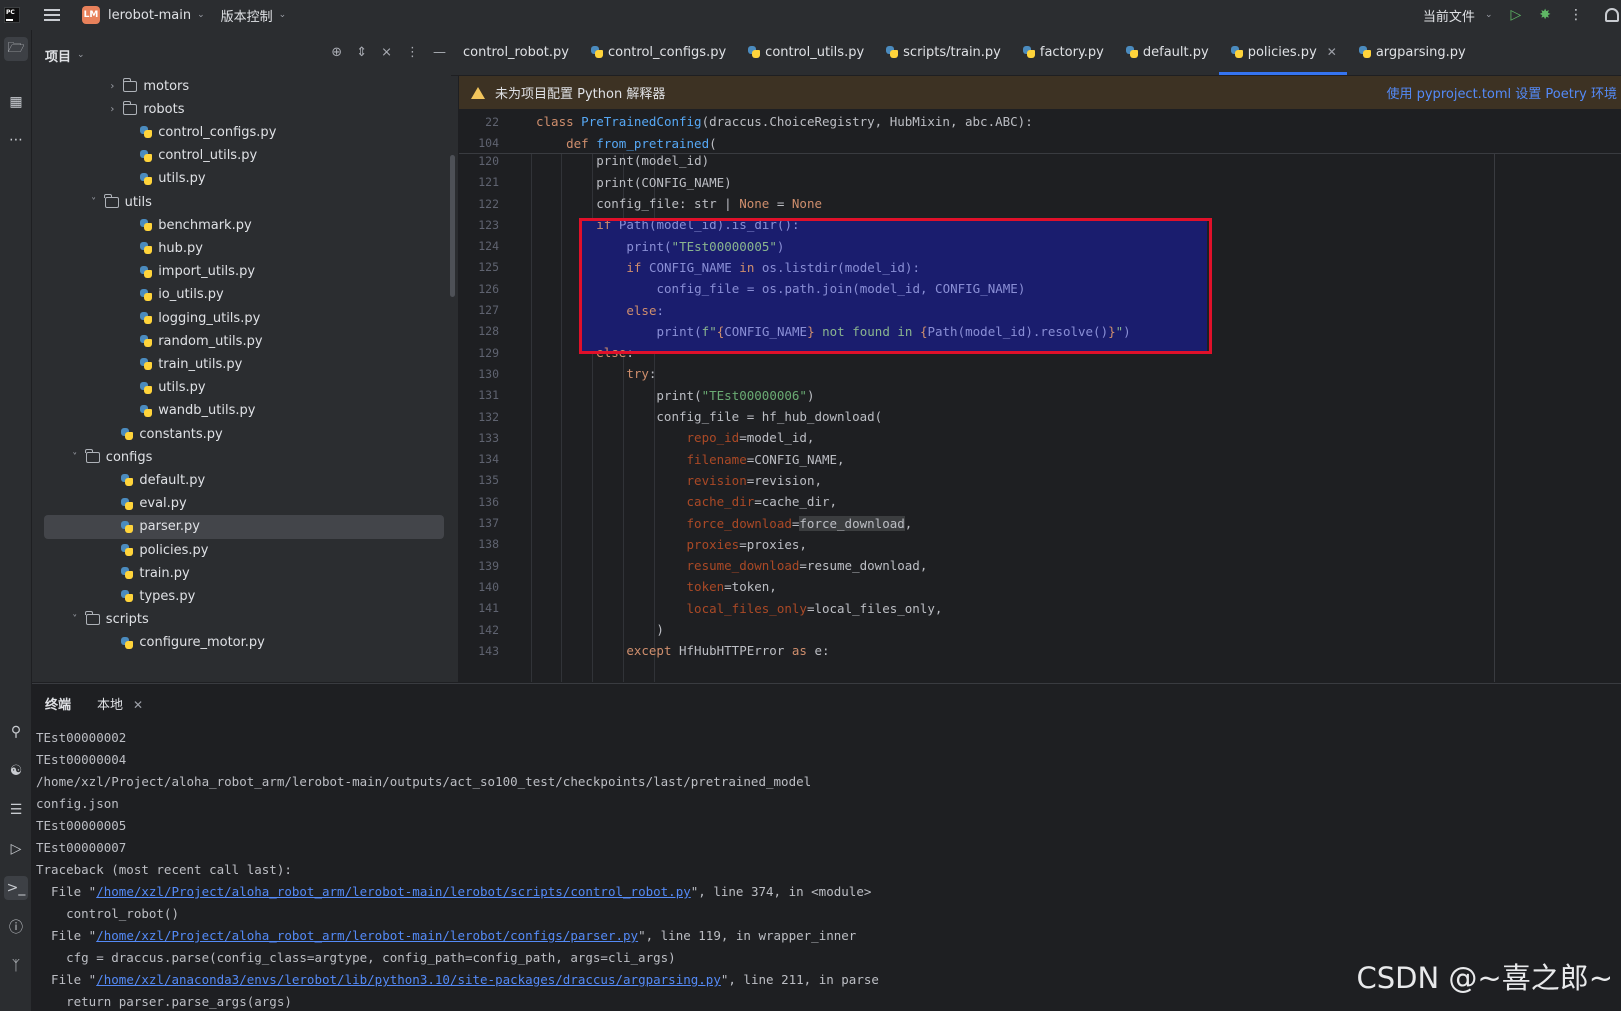  What do you see at coordinates (247, 15) in the screenshot?
I see `vcs-menu: 版本控制` at bounding box center [247, 15].